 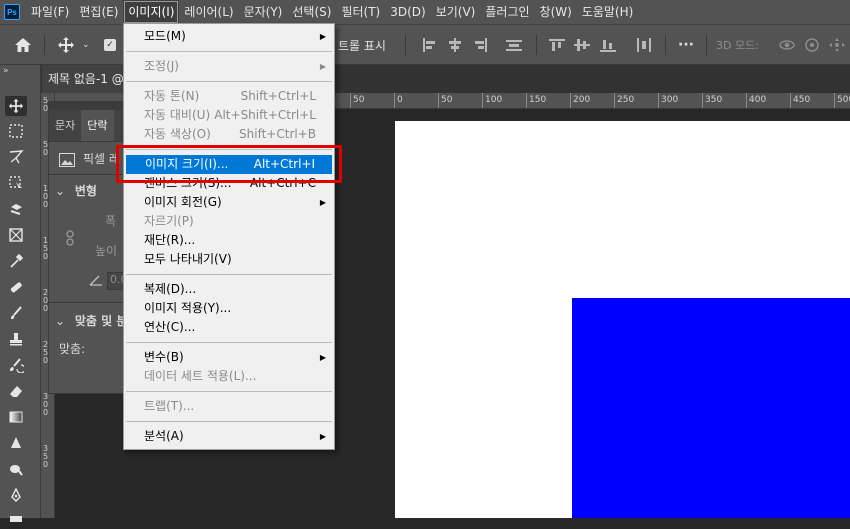 What do you see at coordinates (169, 221) in the screenshot?
I see `menu-item-label: 자르기(P)` at bounding box center [169, 221].